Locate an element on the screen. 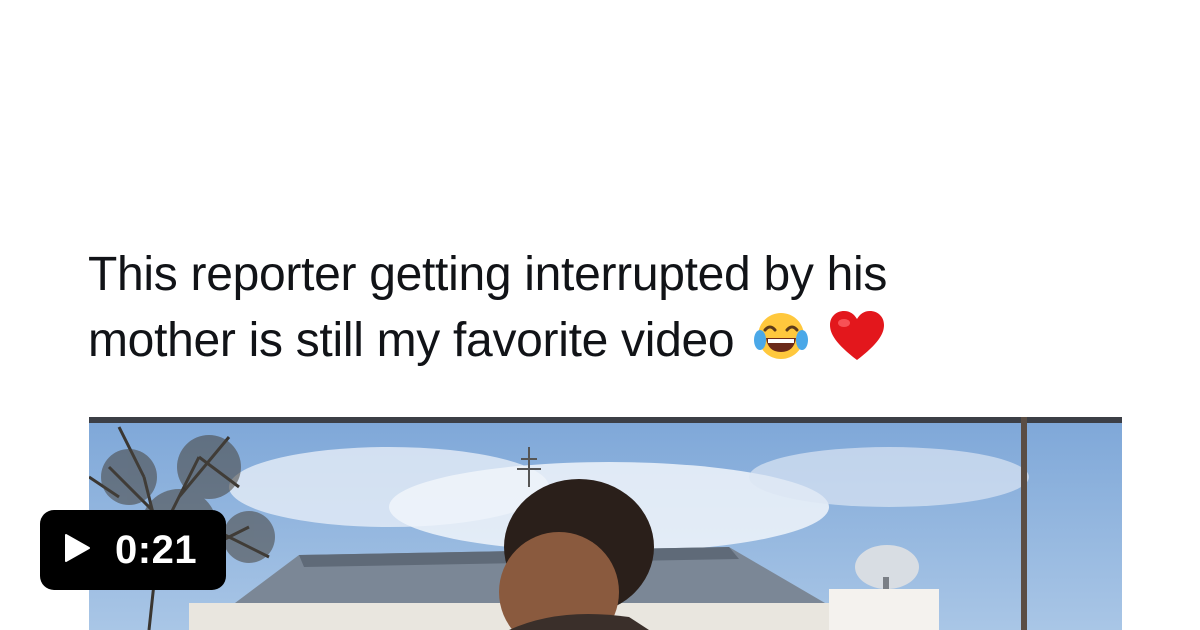  tears-of-joy-icon is located at coordinates (781, 345).